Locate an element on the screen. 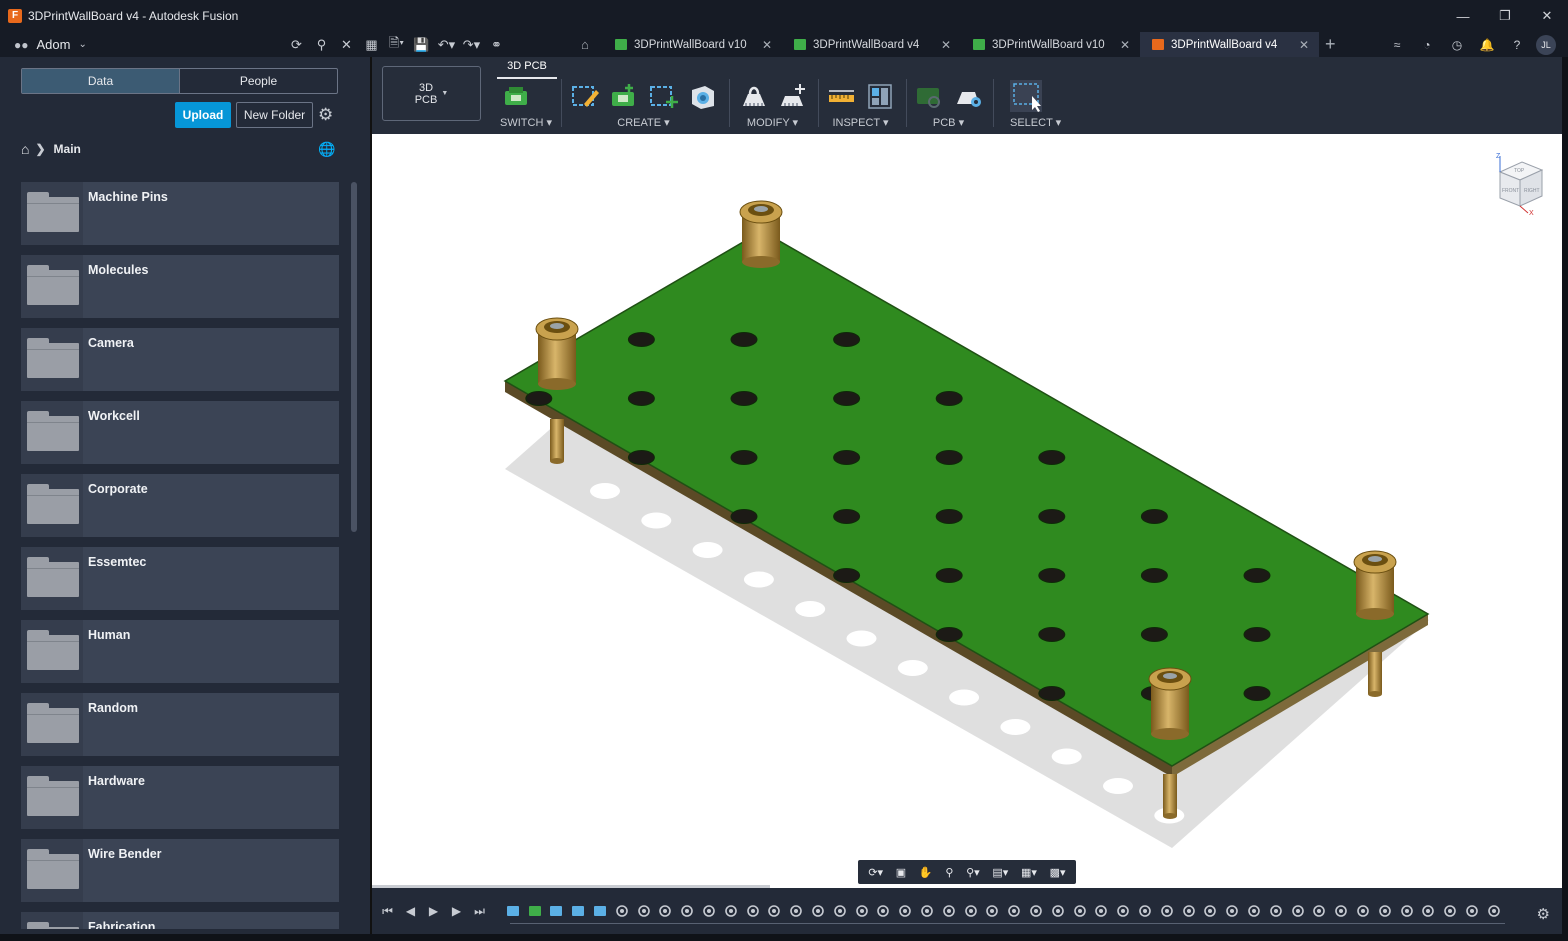 This screenshot has height=941, width=1568. pcb-settings-icon is located at coordinates (968, 96).